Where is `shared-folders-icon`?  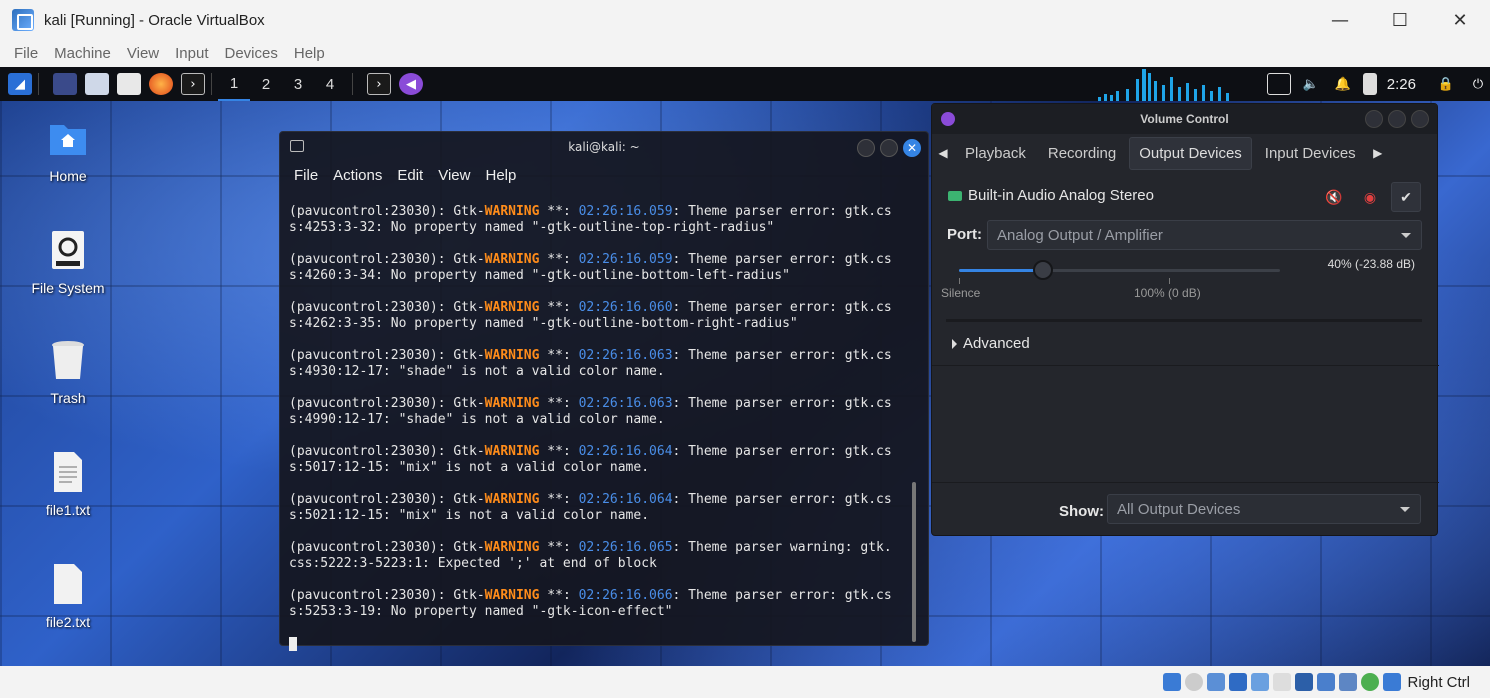
shared-folders-icon is located at coordinates (1282, 682).